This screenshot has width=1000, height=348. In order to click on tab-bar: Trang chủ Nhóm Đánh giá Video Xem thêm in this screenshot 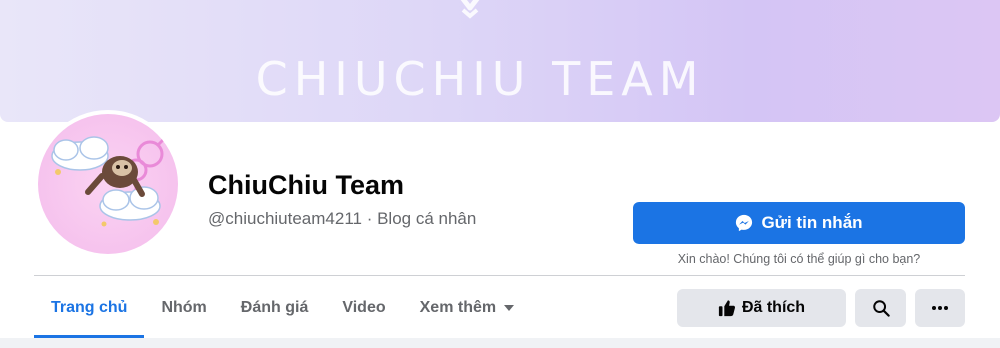, I will do `click(282, 308)`.